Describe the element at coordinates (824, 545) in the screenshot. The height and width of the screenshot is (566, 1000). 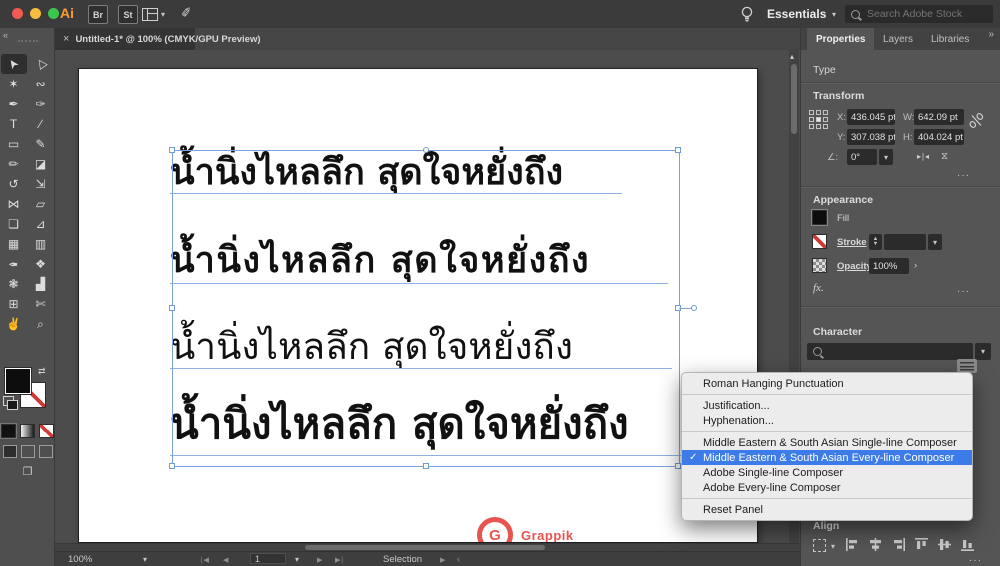
I see `align-to-selection-icon: ▾` at that location.